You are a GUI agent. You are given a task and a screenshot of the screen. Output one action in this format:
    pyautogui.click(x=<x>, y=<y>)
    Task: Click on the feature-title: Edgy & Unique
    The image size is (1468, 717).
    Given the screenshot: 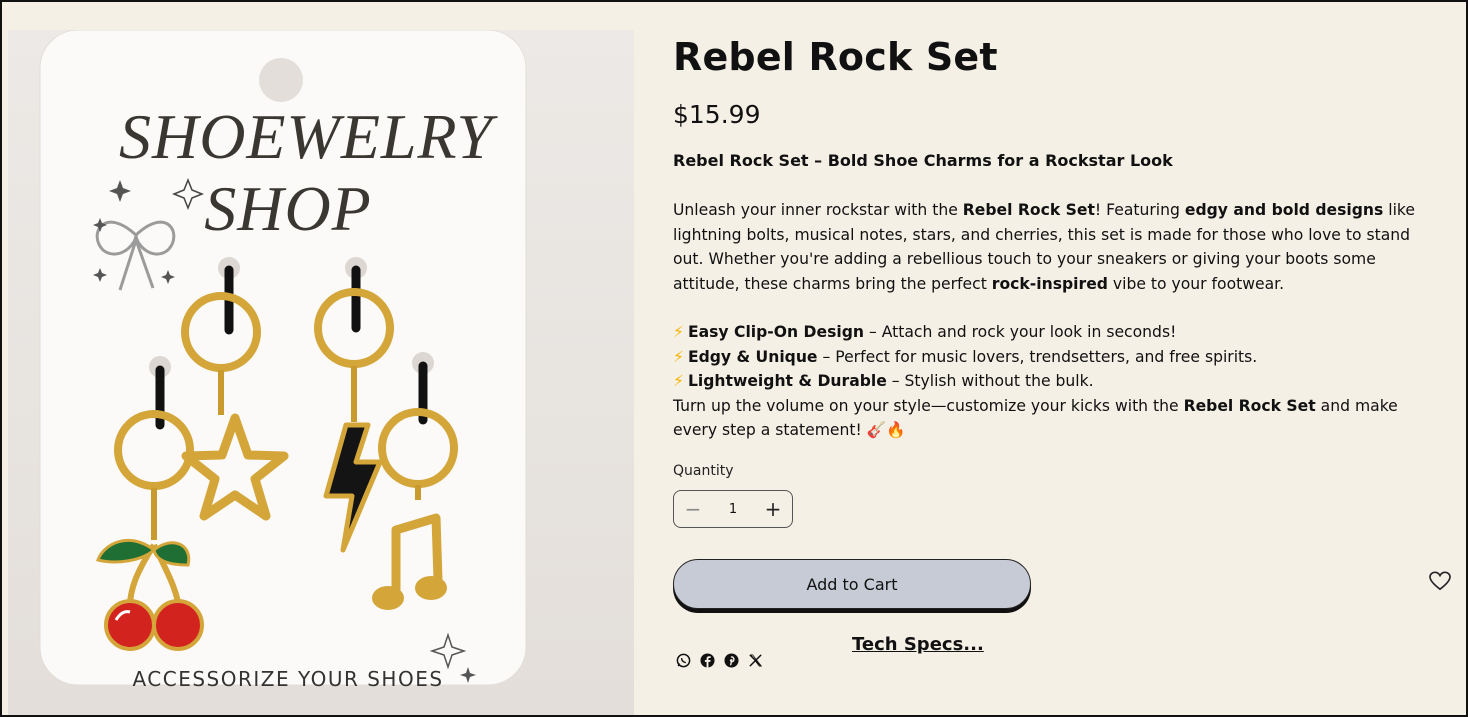 What is the action you would take?
    pyautogui.click(x=752, y=356)
    